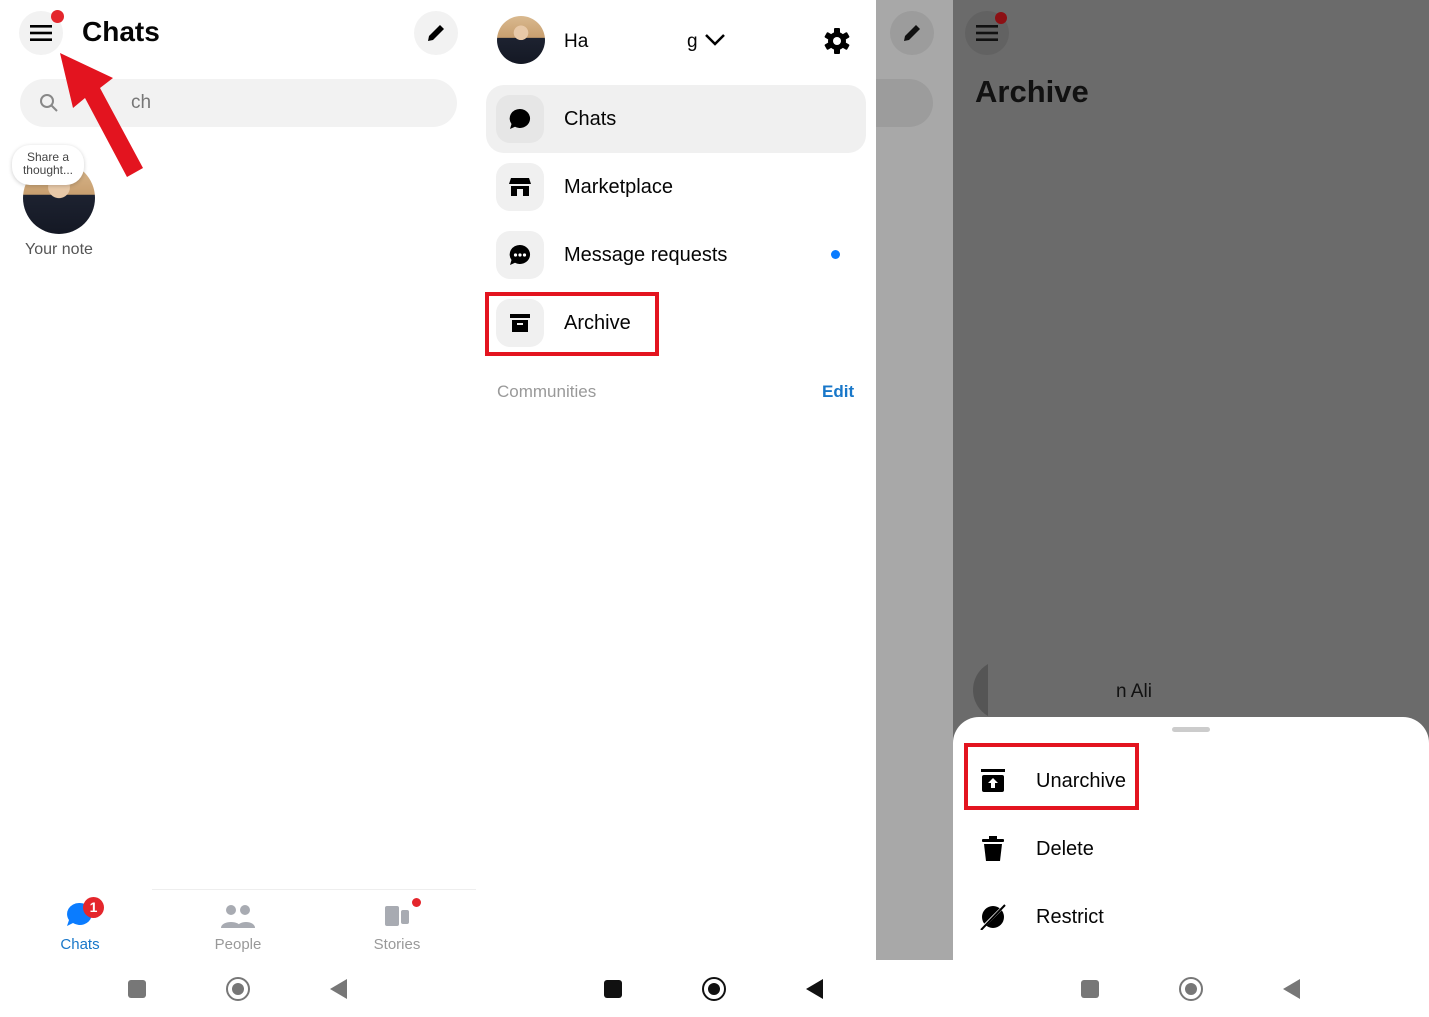 The width and height of the screenshot is (1429, 1017). What do you see at coordinates (715, 40) in the screenshot?
I see `chevron-down-icon` at bounding box center [715, 40].